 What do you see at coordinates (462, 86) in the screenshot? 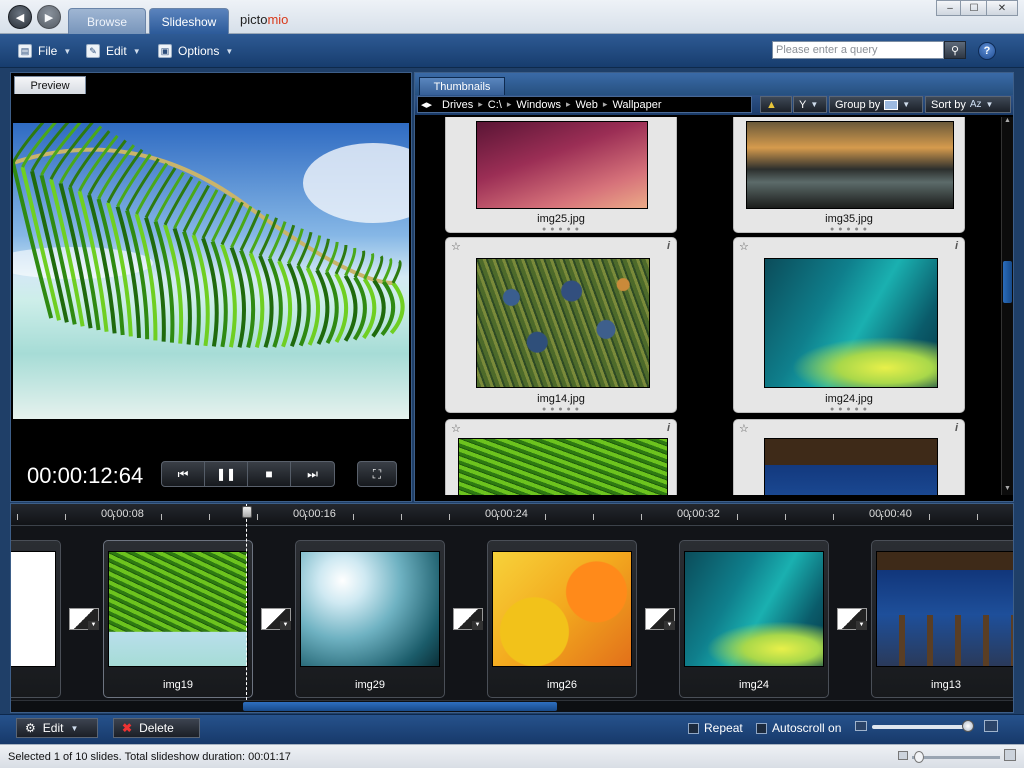
I see `tab-thumbnails: Thumbnails` at bounding box center [462, 86].